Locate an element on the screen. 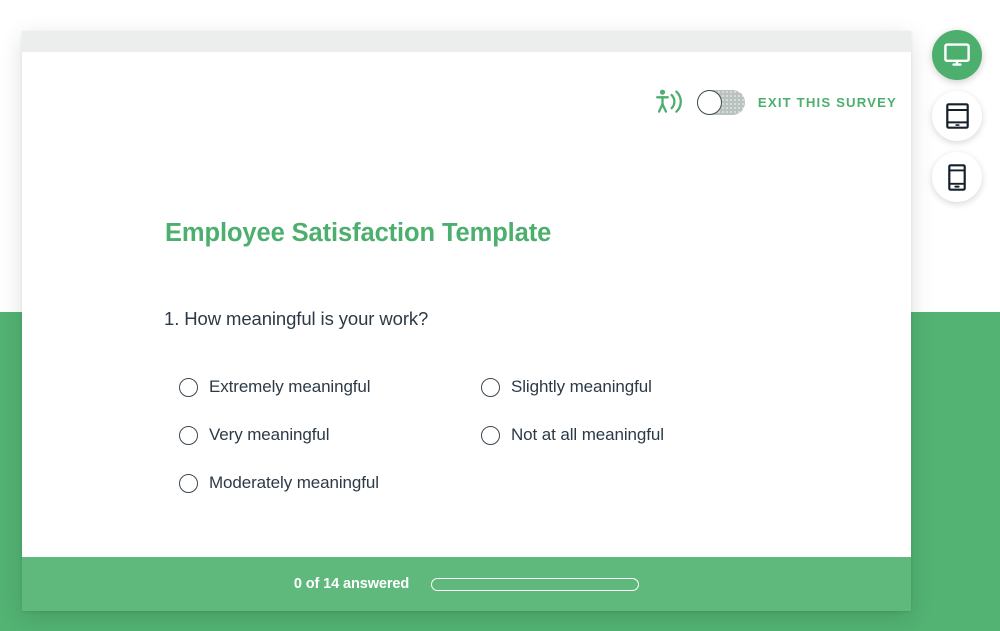 This screenshot has width=1000, height=631. answer-option: Not at all meaningful is located at coordinates (572, 435).